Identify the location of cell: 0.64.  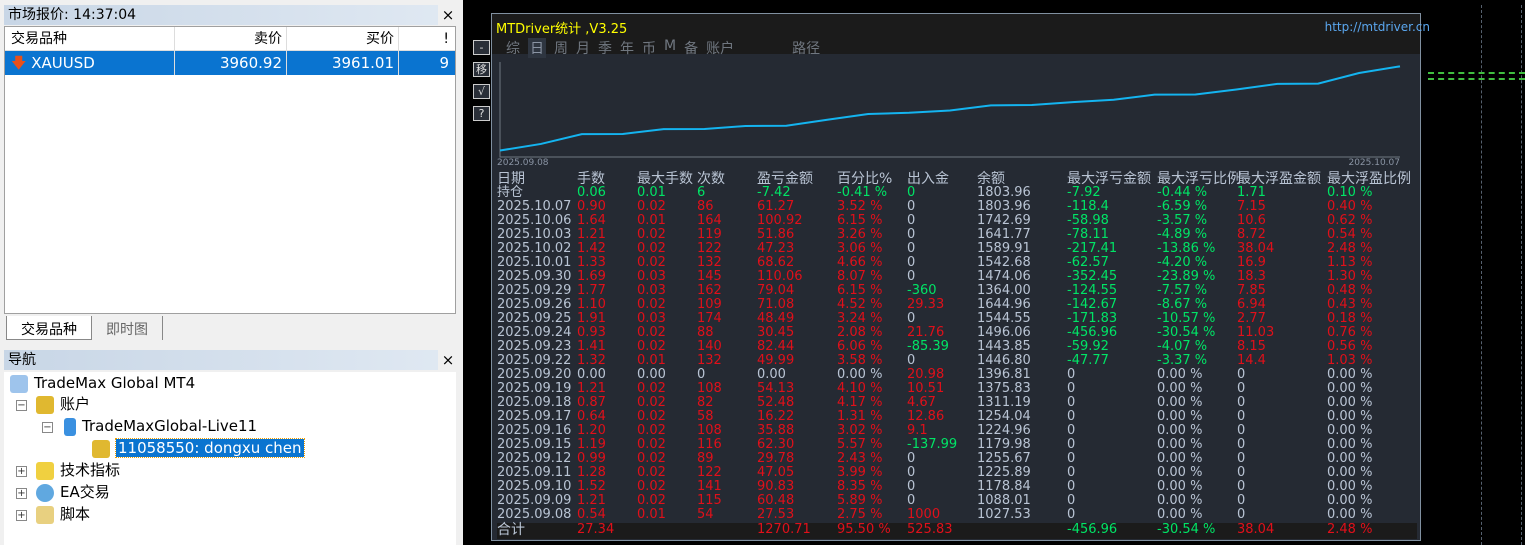
(591, 416).